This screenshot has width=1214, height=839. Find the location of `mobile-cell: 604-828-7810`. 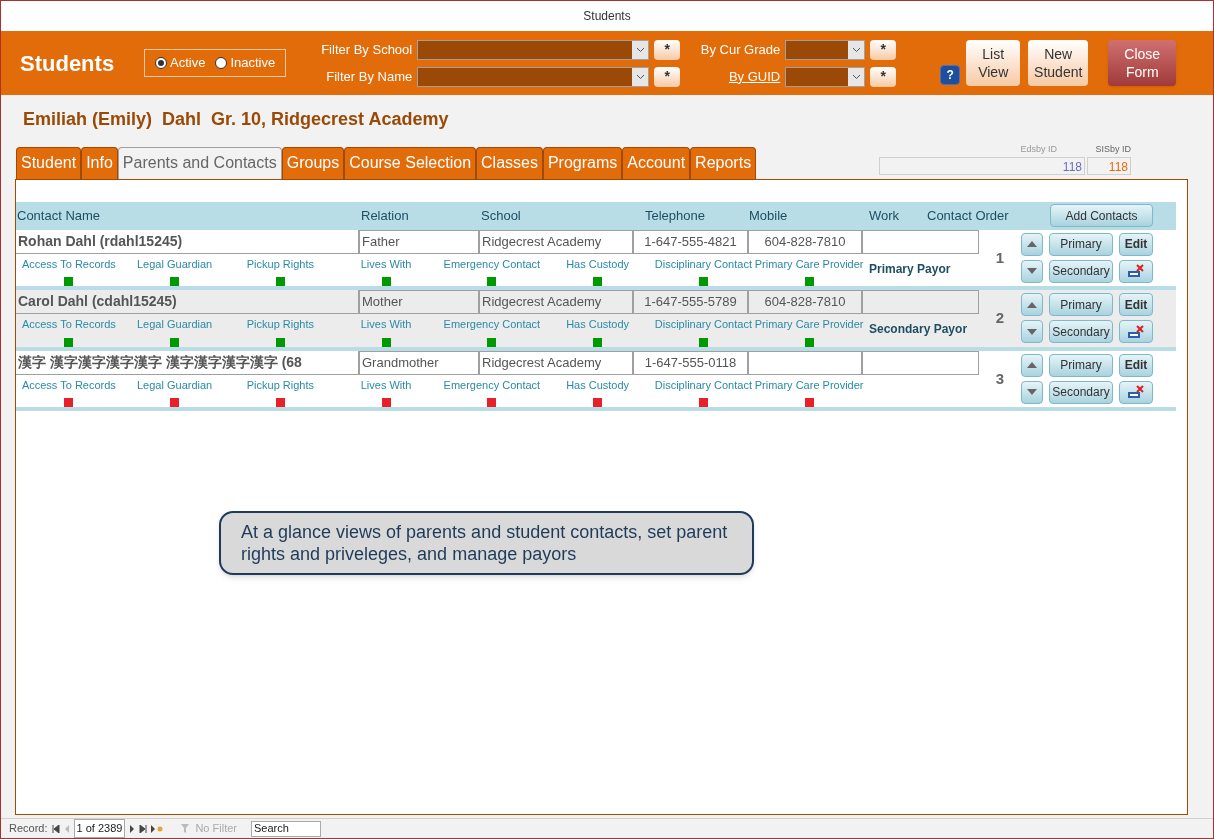

mobile-cell: 604-828-7810 is located at coordinates (805, 241).